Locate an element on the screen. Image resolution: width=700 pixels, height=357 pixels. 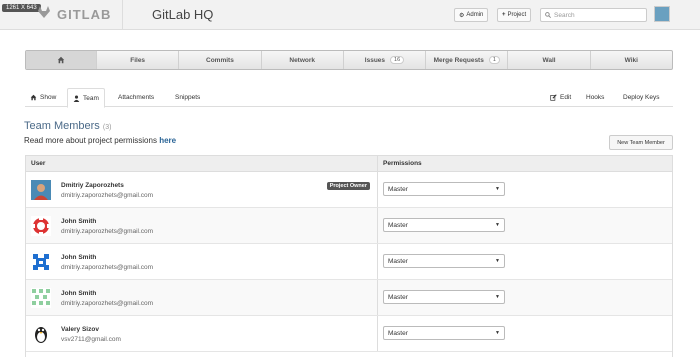
permissions-help-link: here is located at coordinates (167, 140).